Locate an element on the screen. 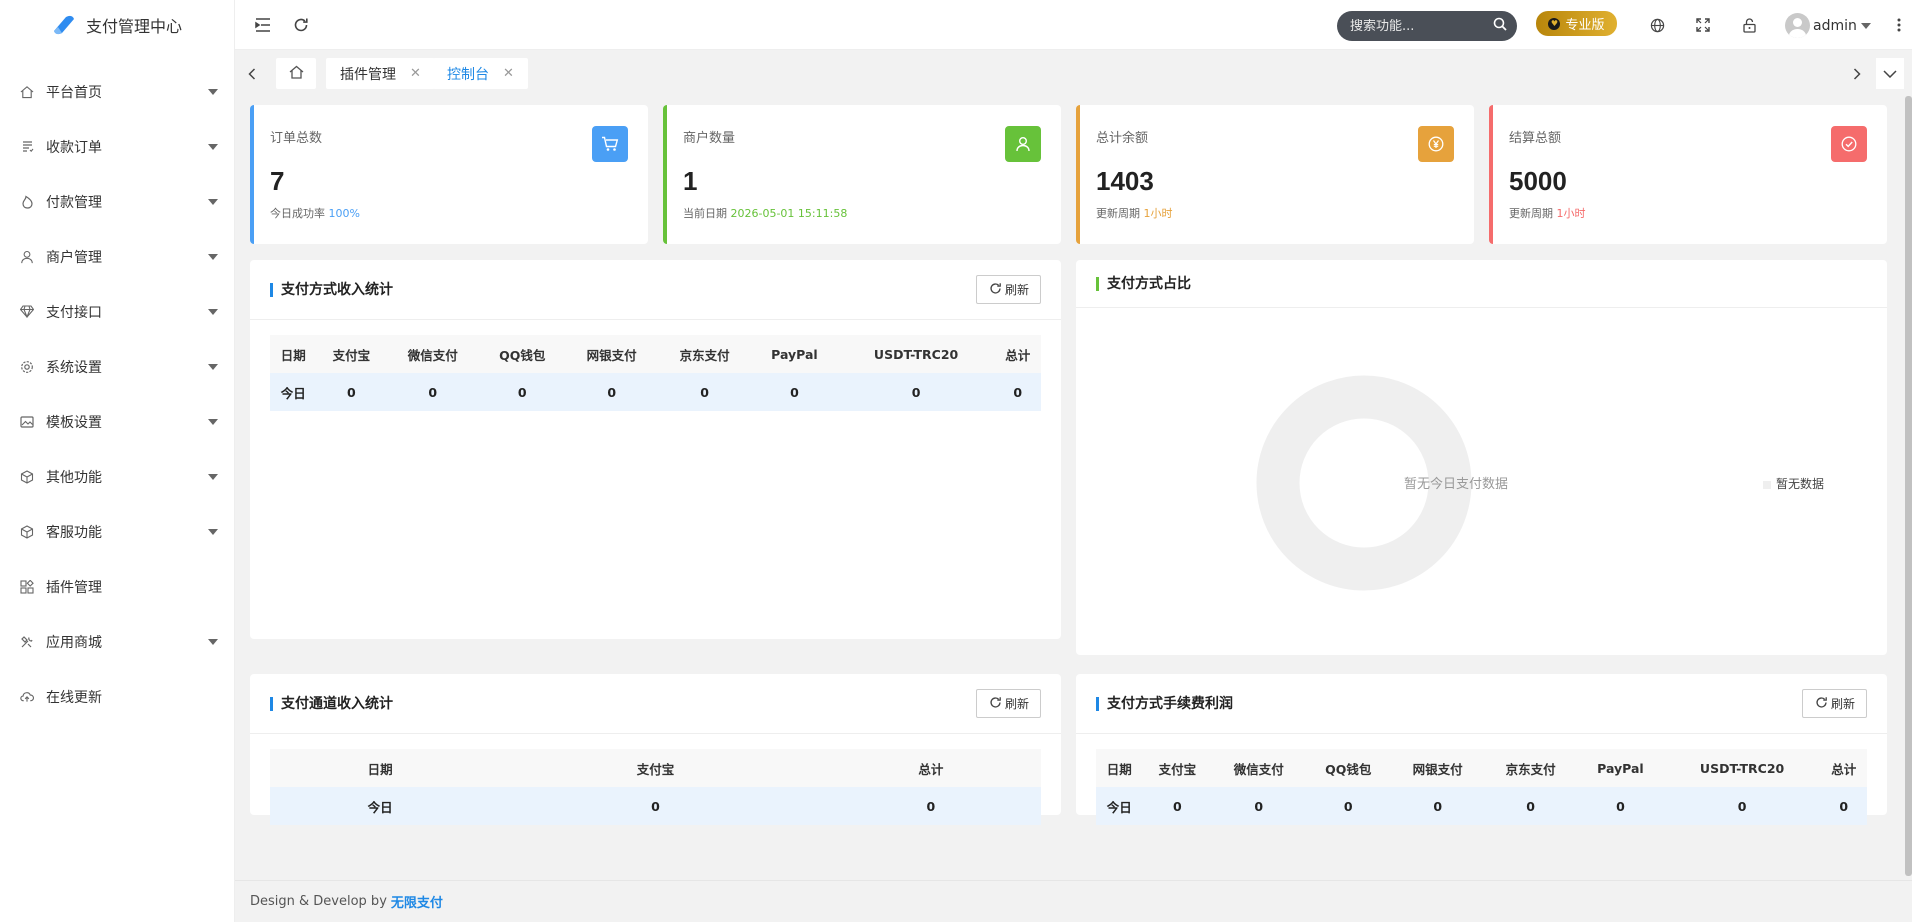 This screenshot has width=1912, height=922. sidebar-item-label: 平台首页 is located at coordinates (74, 92).